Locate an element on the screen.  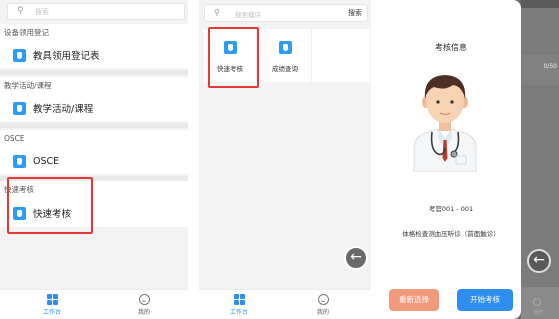
section-card-teaching: 教学活动/课程 is located at coordinates (94, 108).